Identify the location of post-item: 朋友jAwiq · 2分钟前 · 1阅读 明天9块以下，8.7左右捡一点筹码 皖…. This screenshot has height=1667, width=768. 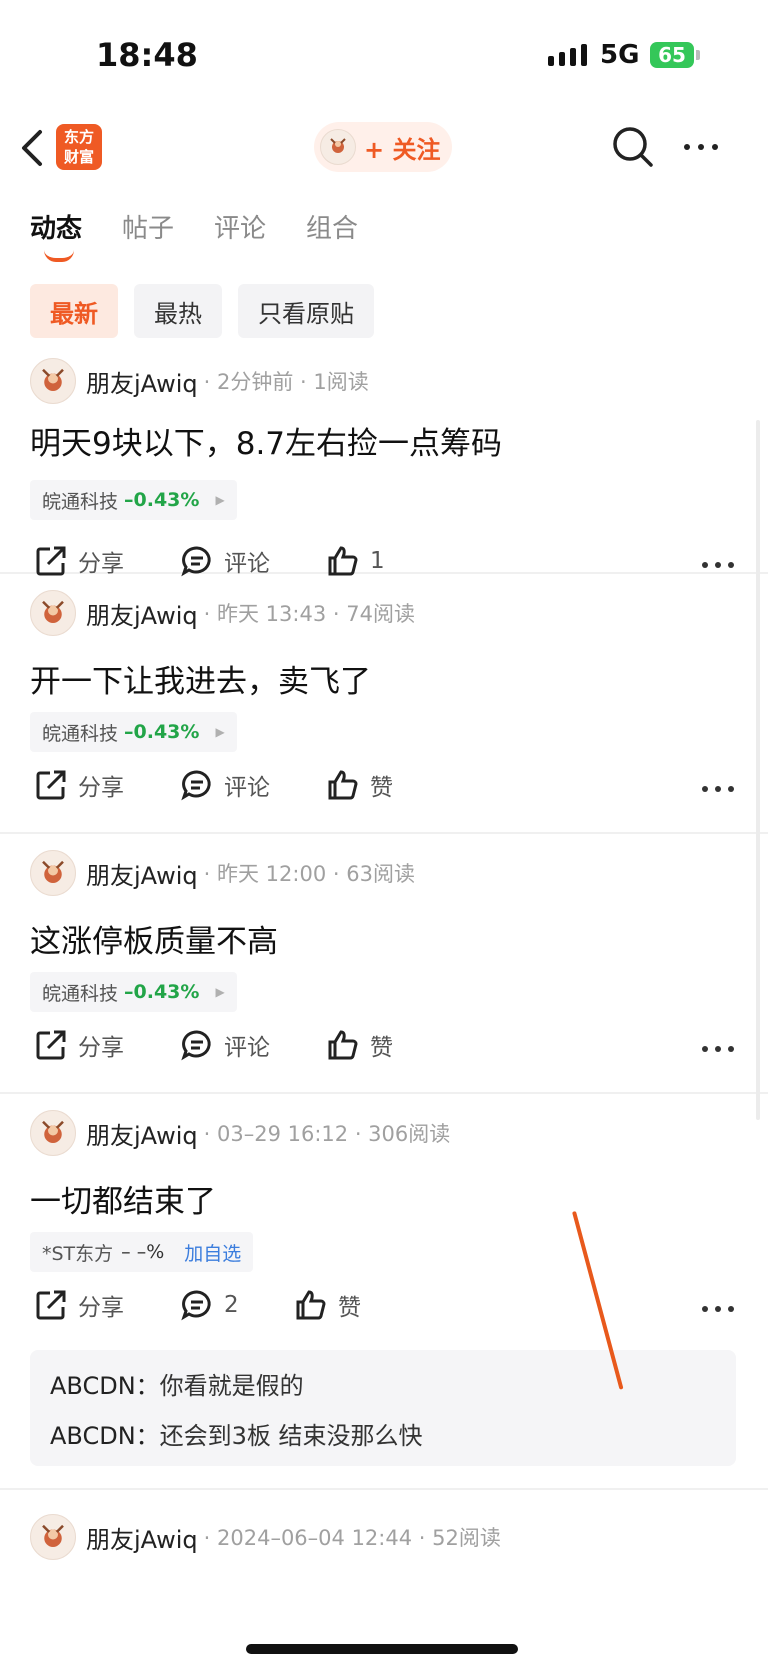
(384, 464).